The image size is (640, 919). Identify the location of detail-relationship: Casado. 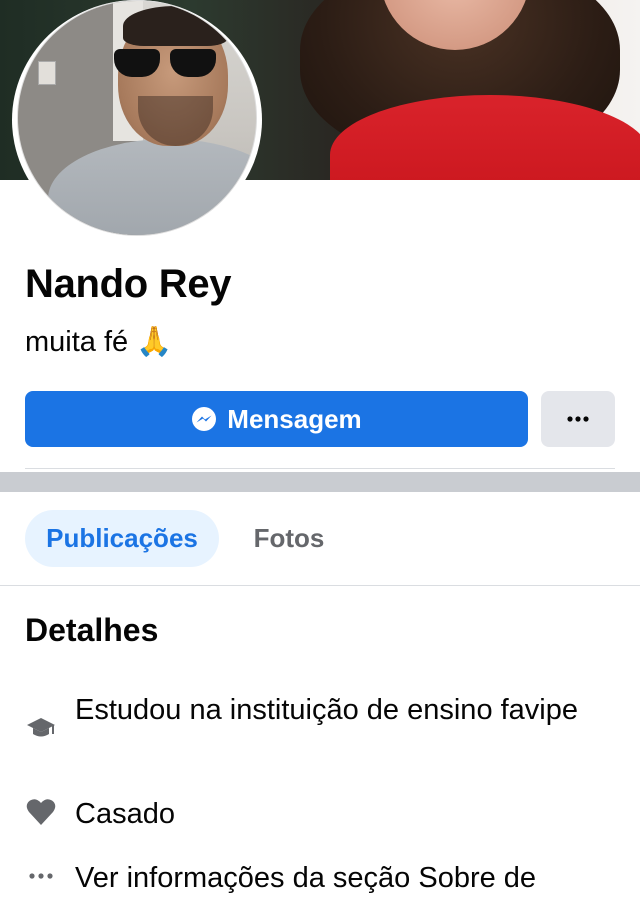
(310, 814).